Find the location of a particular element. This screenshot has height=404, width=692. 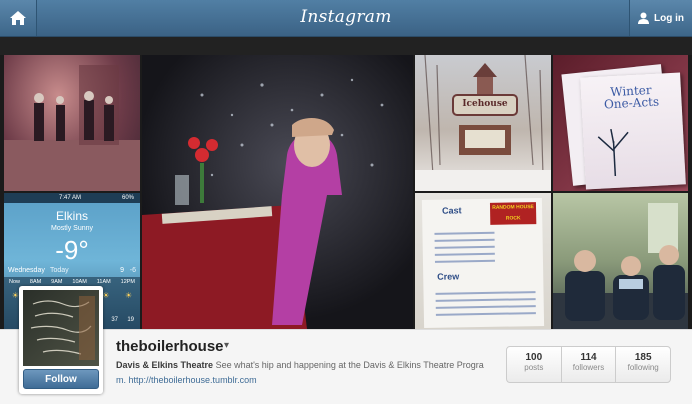

profile-card: Follow is located at coordinates (61, 340).